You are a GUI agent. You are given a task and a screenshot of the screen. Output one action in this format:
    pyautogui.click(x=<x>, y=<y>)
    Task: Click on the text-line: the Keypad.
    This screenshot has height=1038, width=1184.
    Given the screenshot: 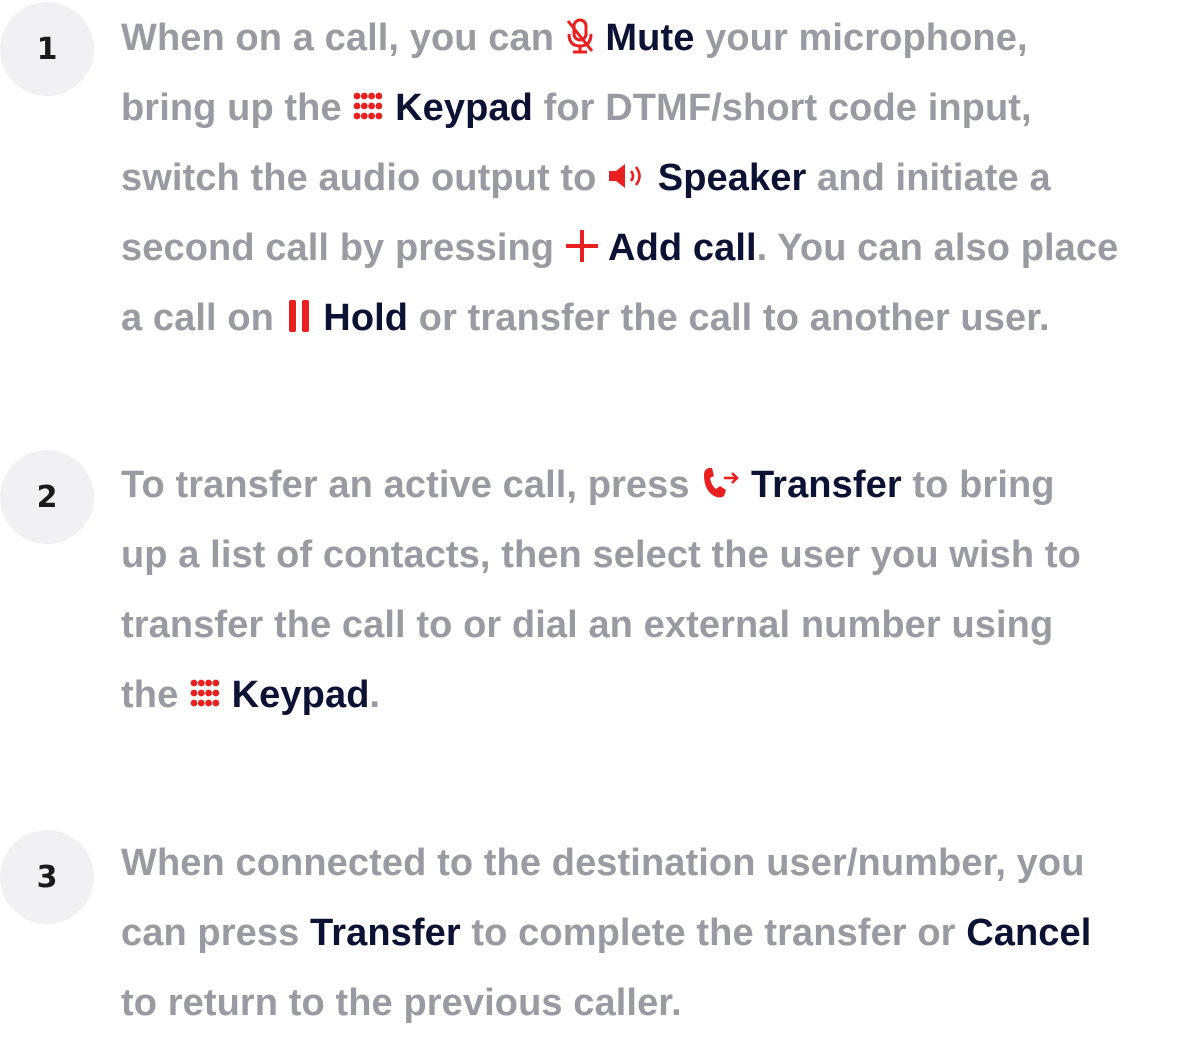 What is the action you would take?
    pyautogui.click(x=251, y=695)
    